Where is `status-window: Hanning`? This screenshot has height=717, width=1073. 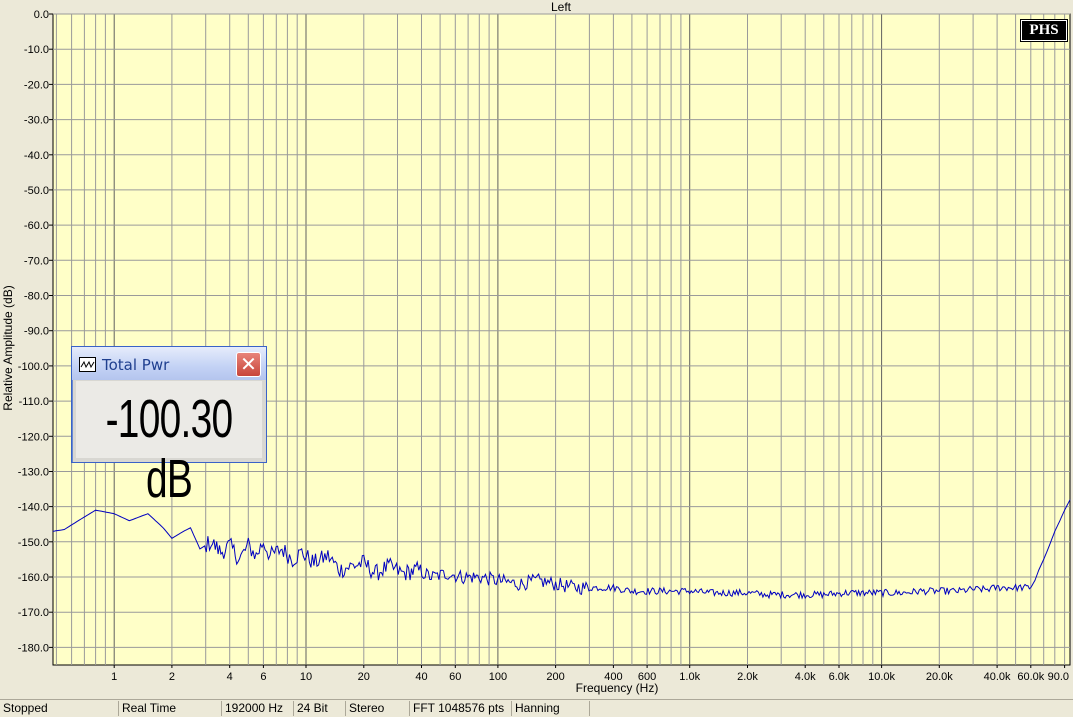 status-window: Hanning is located at coordinates (551, 708).